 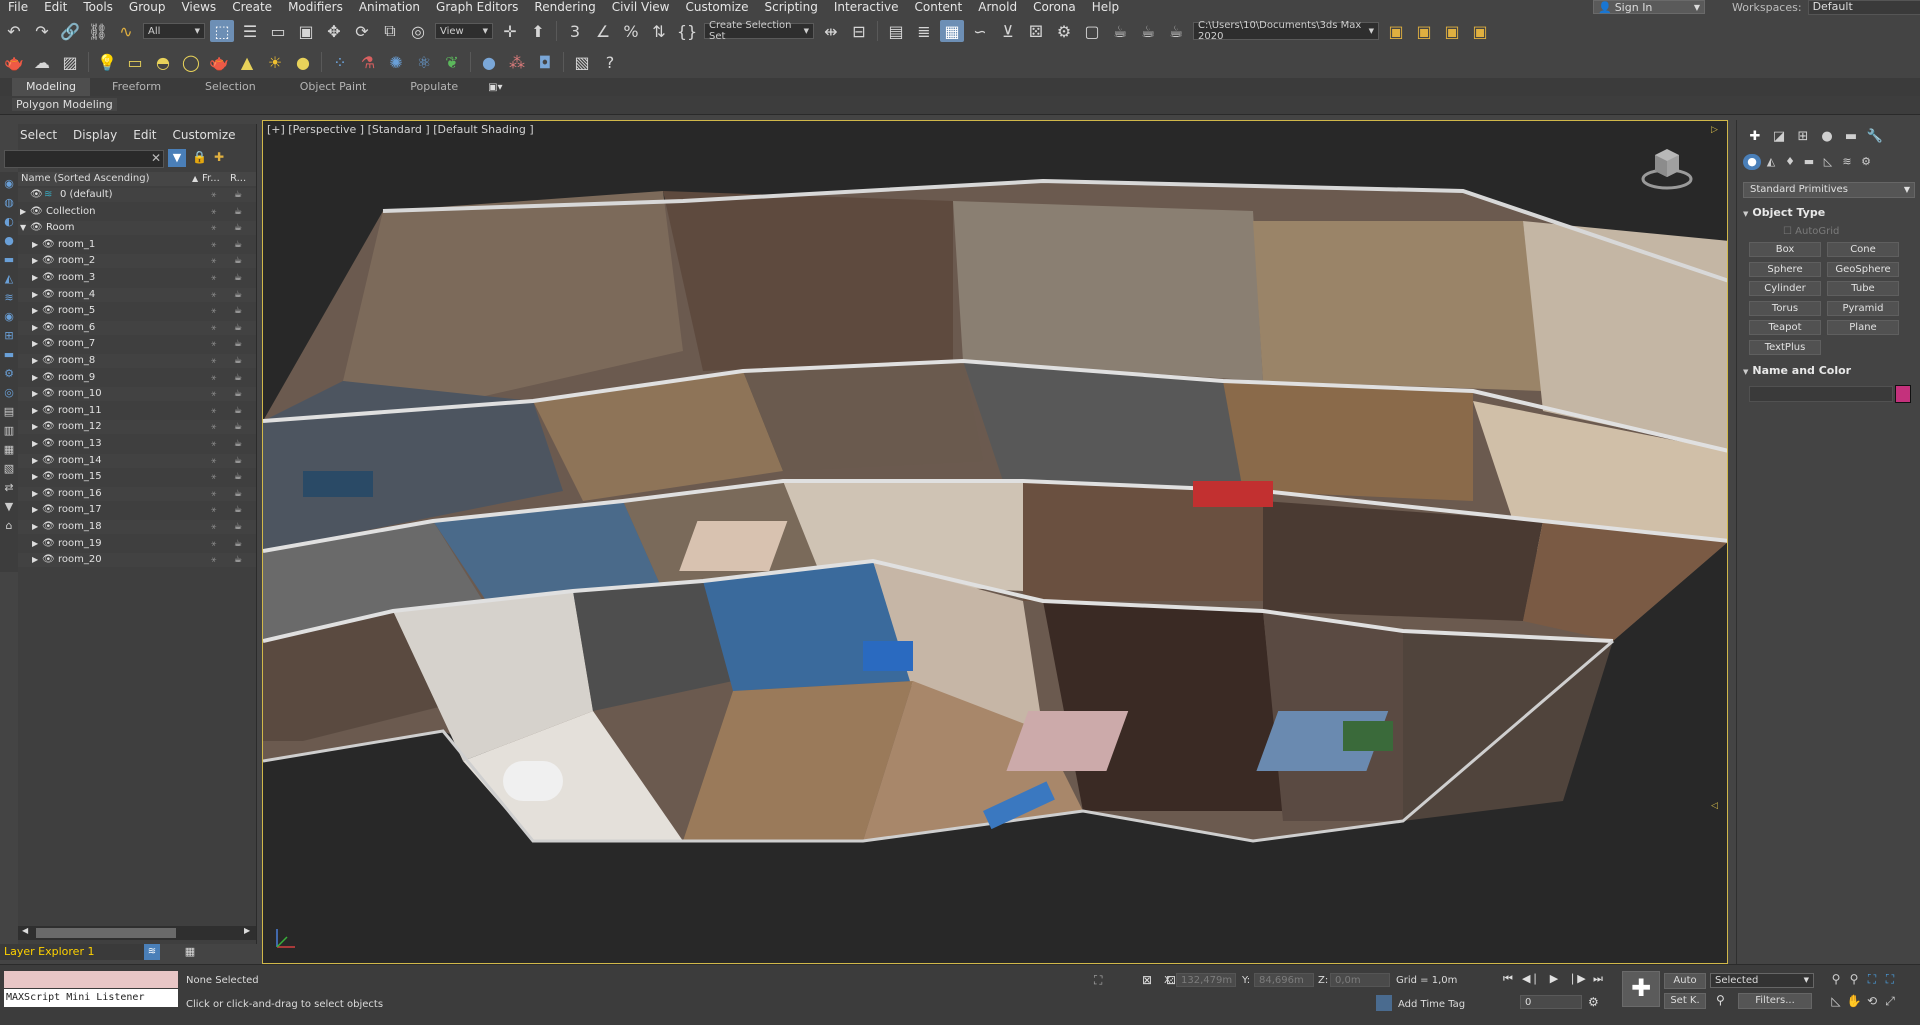 I want to click on tree-row: ▶ 👁 room_19 ⚹ ☕, so click(x=137, y=544).